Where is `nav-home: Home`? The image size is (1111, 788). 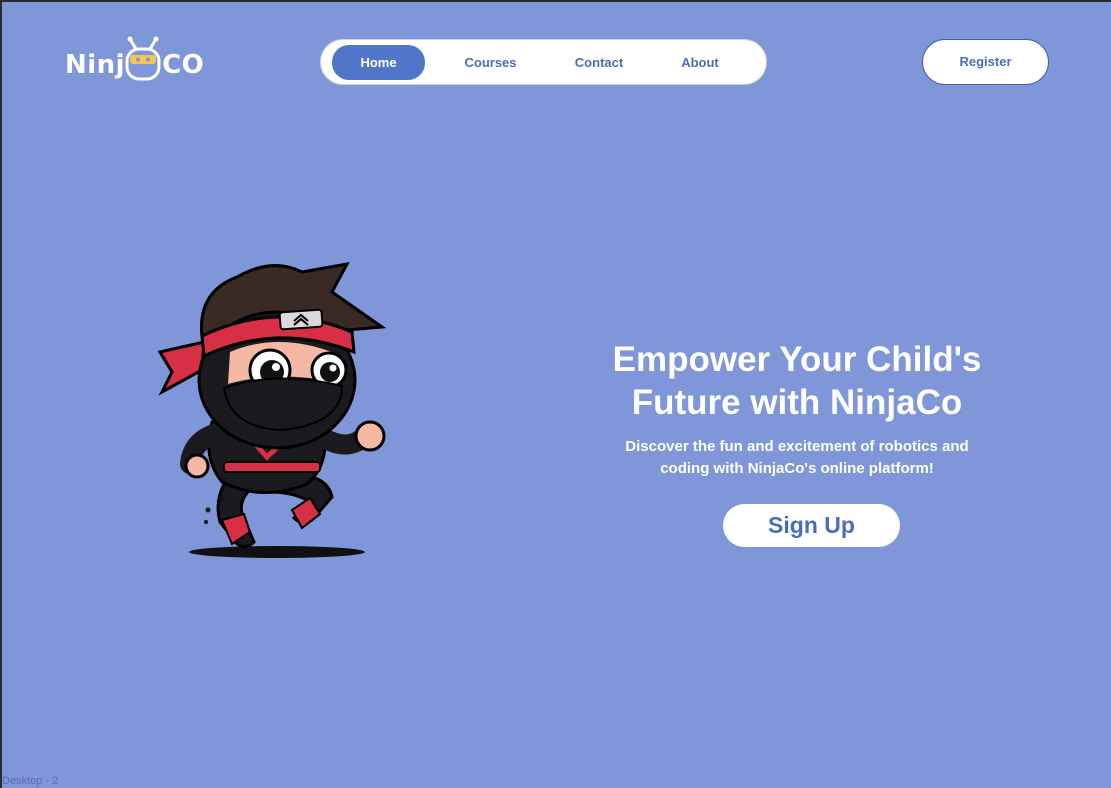
nav-home: Home is located at coordinates (378, 62).